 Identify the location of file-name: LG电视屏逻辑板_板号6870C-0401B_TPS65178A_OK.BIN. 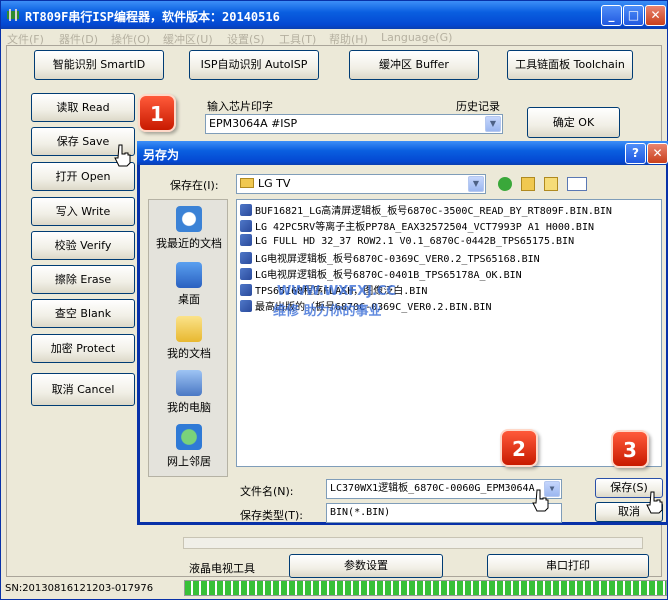
(388, 275).